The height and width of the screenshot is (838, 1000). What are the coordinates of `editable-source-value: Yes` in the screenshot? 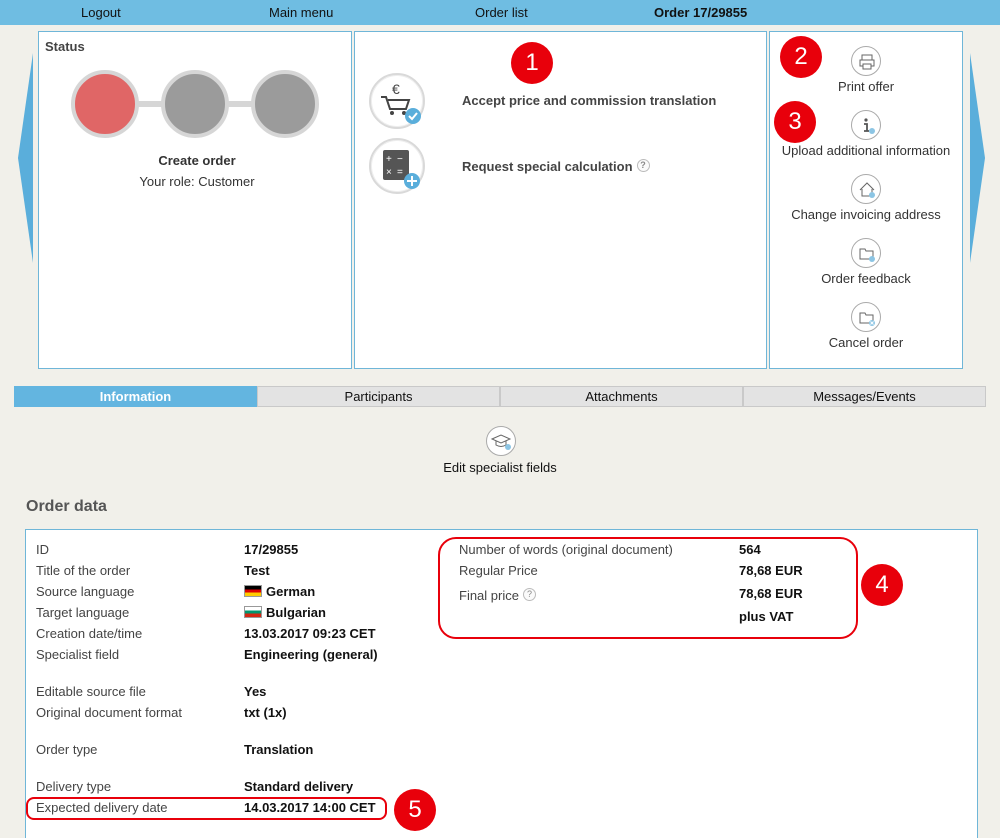 It's located at (255, 691).